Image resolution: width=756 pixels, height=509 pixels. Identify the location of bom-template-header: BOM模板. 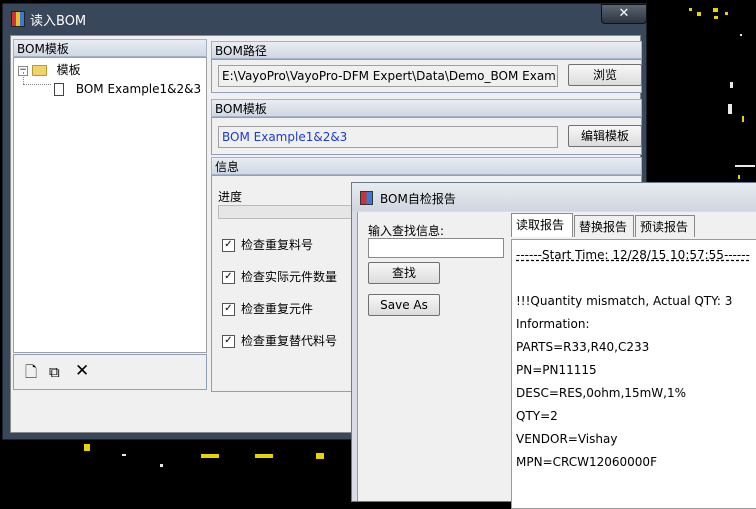
(426, 108).